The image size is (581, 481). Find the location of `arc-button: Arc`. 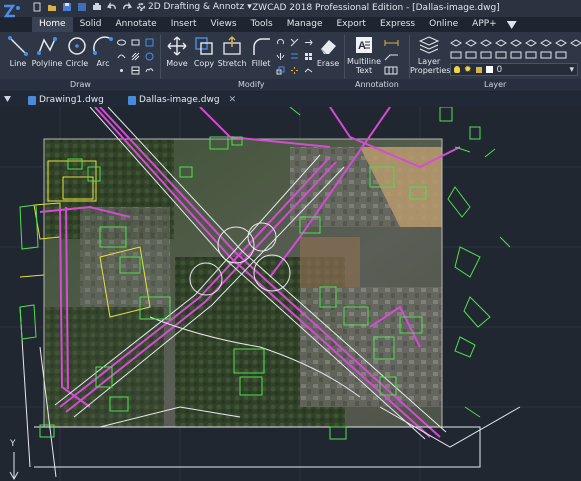

arc-button: Arc is located at coordinates (103, 51).